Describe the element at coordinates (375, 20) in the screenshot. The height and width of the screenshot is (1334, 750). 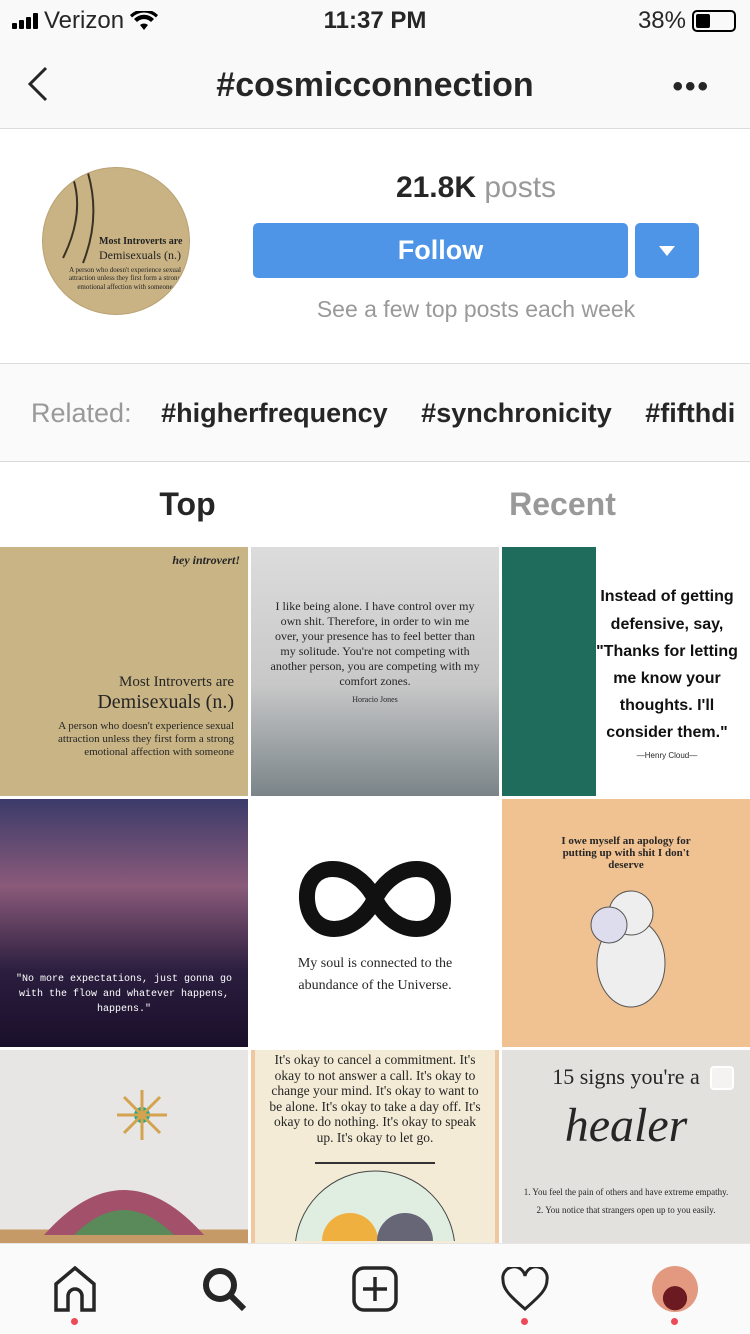
I see `status-bar: Verizon 11:37 PM 38%` at that location.